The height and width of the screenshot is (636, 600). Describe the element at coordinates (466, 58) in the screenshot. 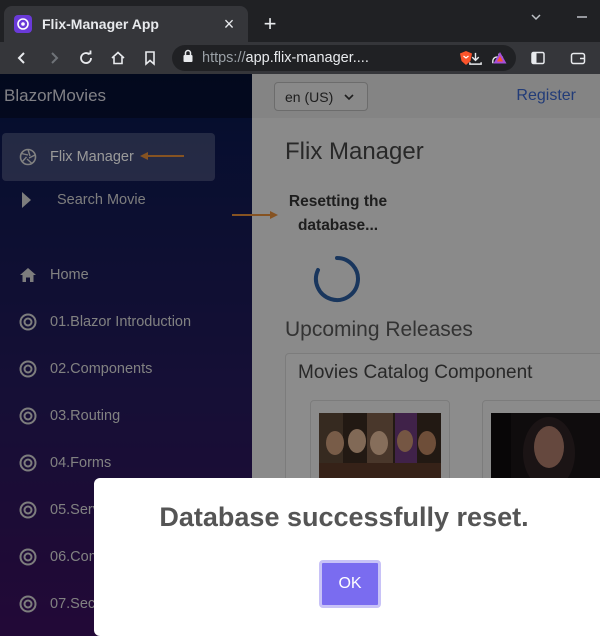

I see `brave-shields-icon` at that location.